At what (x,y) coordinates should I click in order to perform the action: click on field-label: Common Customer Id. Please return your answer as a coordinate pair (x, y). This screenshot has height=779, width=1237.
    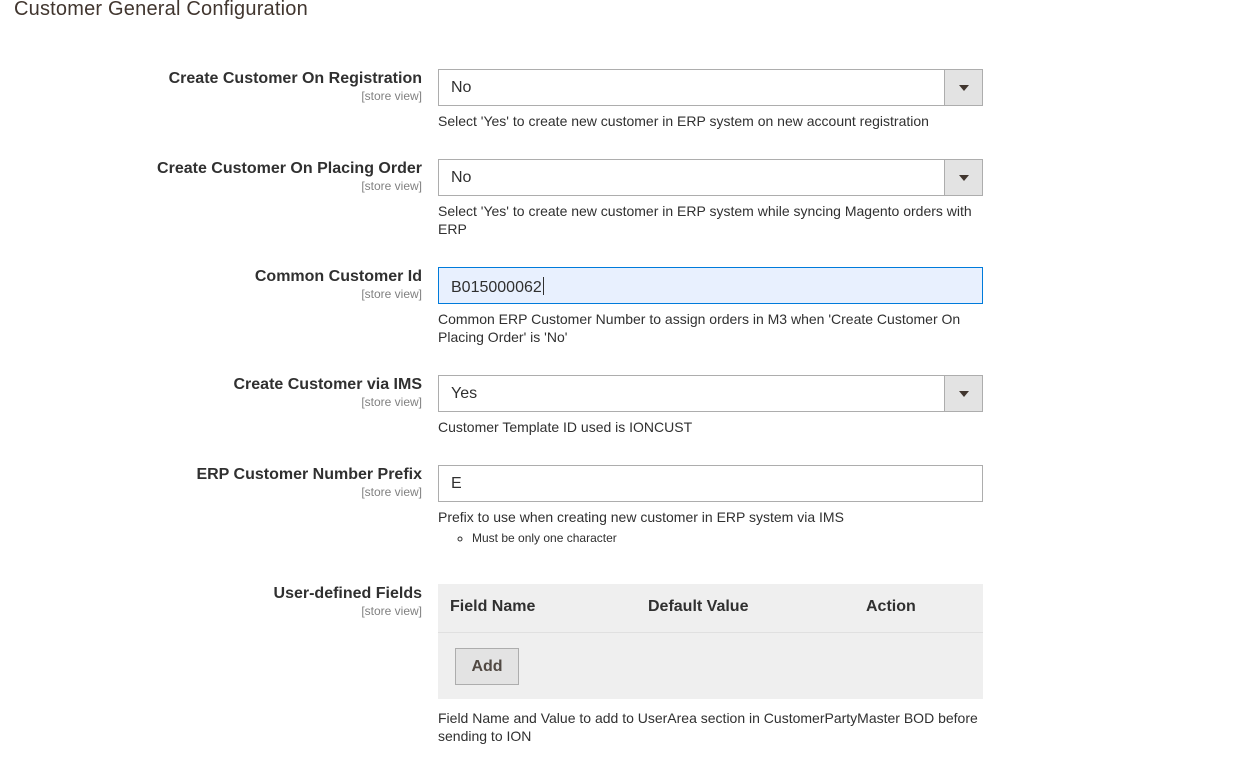
    Looking at the image, I should click on (338, 276).